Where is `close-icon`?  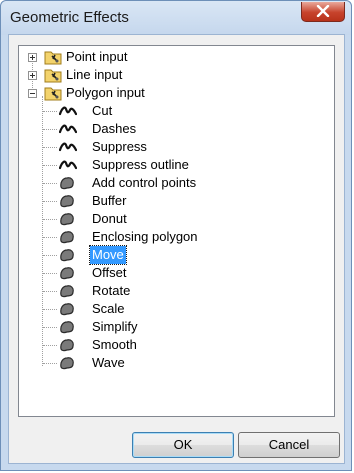
close-icon is located at coordinates (323, 11).